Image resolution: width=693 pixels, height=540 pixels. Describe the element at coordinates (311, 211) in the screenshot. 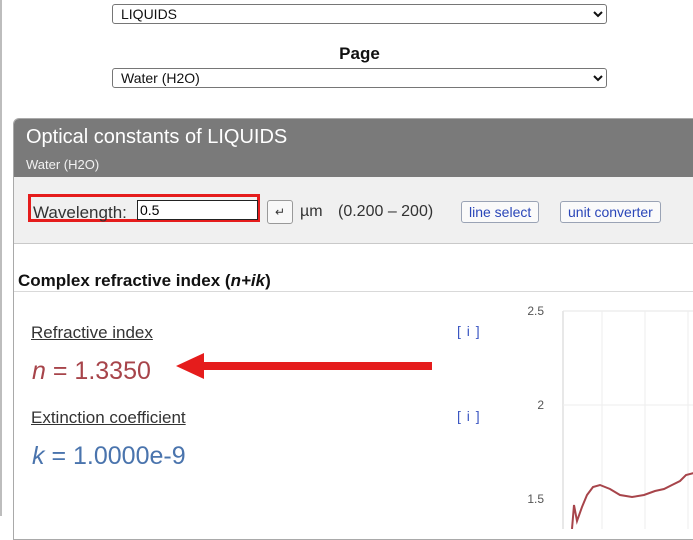

I see `wavelength-unit: µm` at that location.